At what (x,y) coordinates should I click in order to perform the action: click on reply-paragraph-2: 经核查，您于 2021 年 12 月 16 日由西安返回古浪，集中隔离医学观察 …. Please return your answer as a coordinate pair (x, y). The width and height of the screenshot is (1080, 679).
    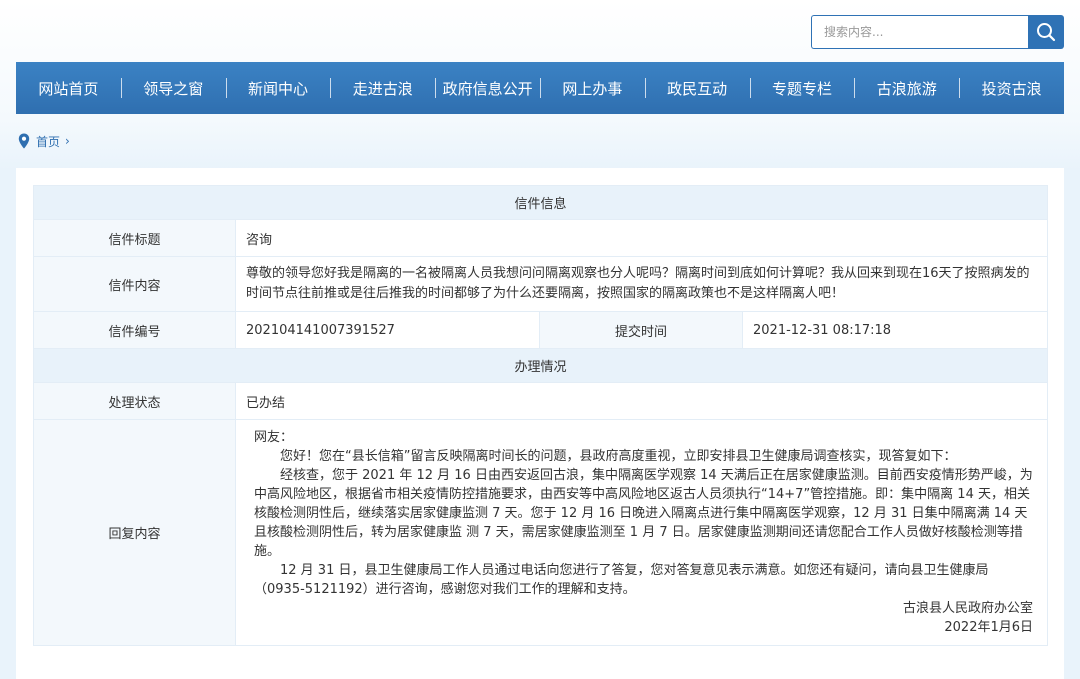
    Looking at the image, I should click on (643, 513).